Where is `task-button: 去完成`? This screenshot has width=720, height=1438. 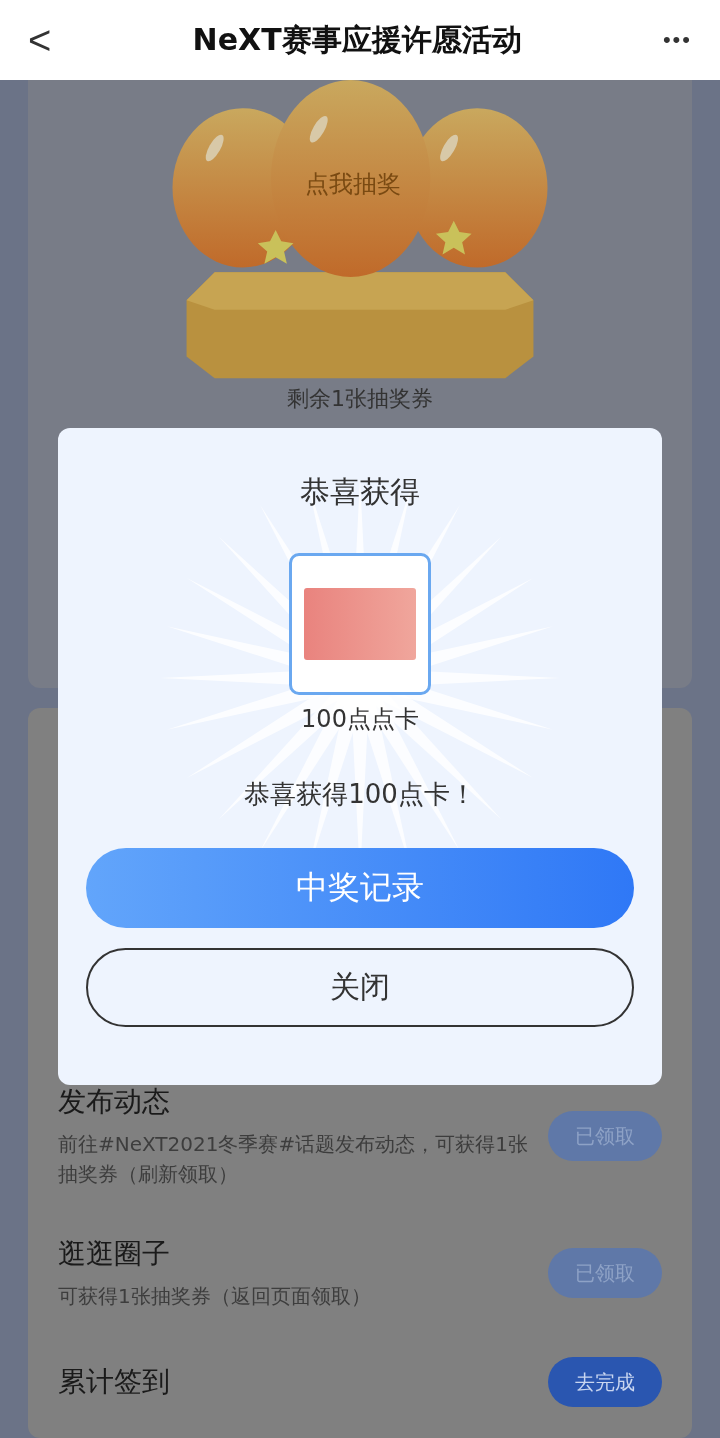 task-button: 去完成 is located at coordinates (605, 1382).